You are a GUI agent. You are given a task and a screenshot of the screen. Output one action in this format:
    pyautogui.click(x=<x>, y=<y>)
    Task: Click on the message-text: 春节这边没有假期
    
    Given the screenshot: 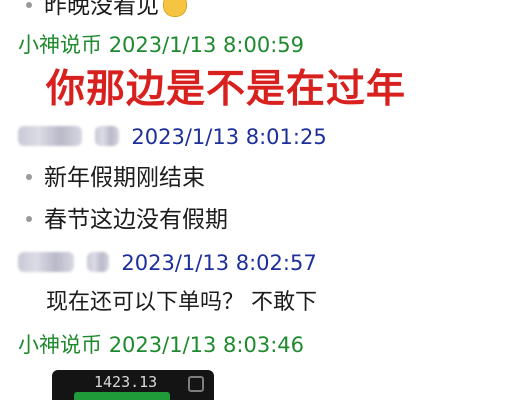 What is the action you would take?
    pyautogui.click(x=136, y=220)
    